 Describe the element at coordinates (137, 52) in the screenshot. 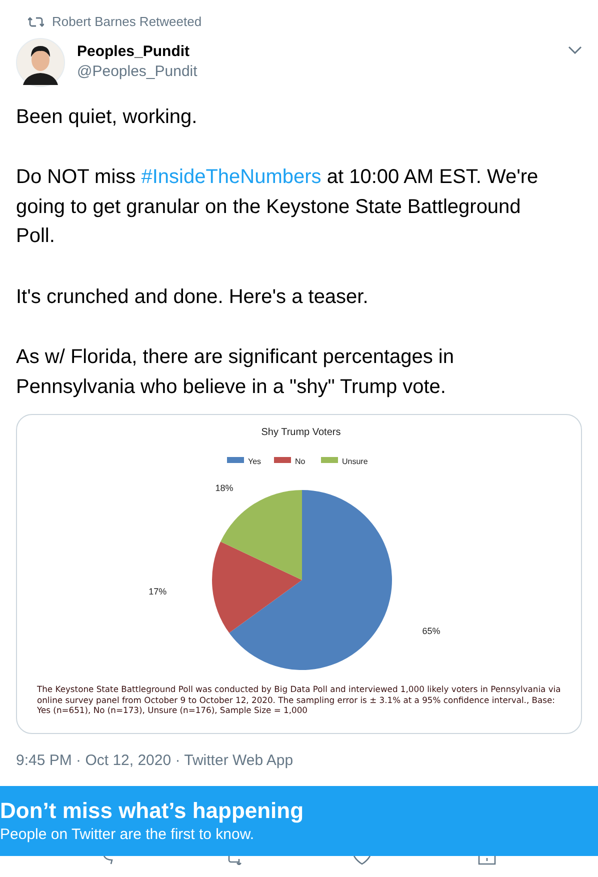

I see `author-name: Peoples_Pundit` at that location.